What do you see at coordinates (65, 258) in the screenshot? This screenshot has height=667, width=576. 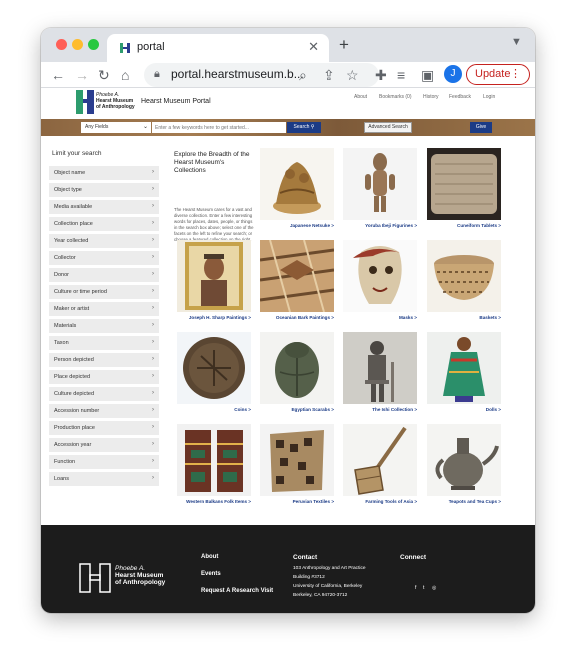 I see `facet-label: Collector` at bounding box center [65, 258].